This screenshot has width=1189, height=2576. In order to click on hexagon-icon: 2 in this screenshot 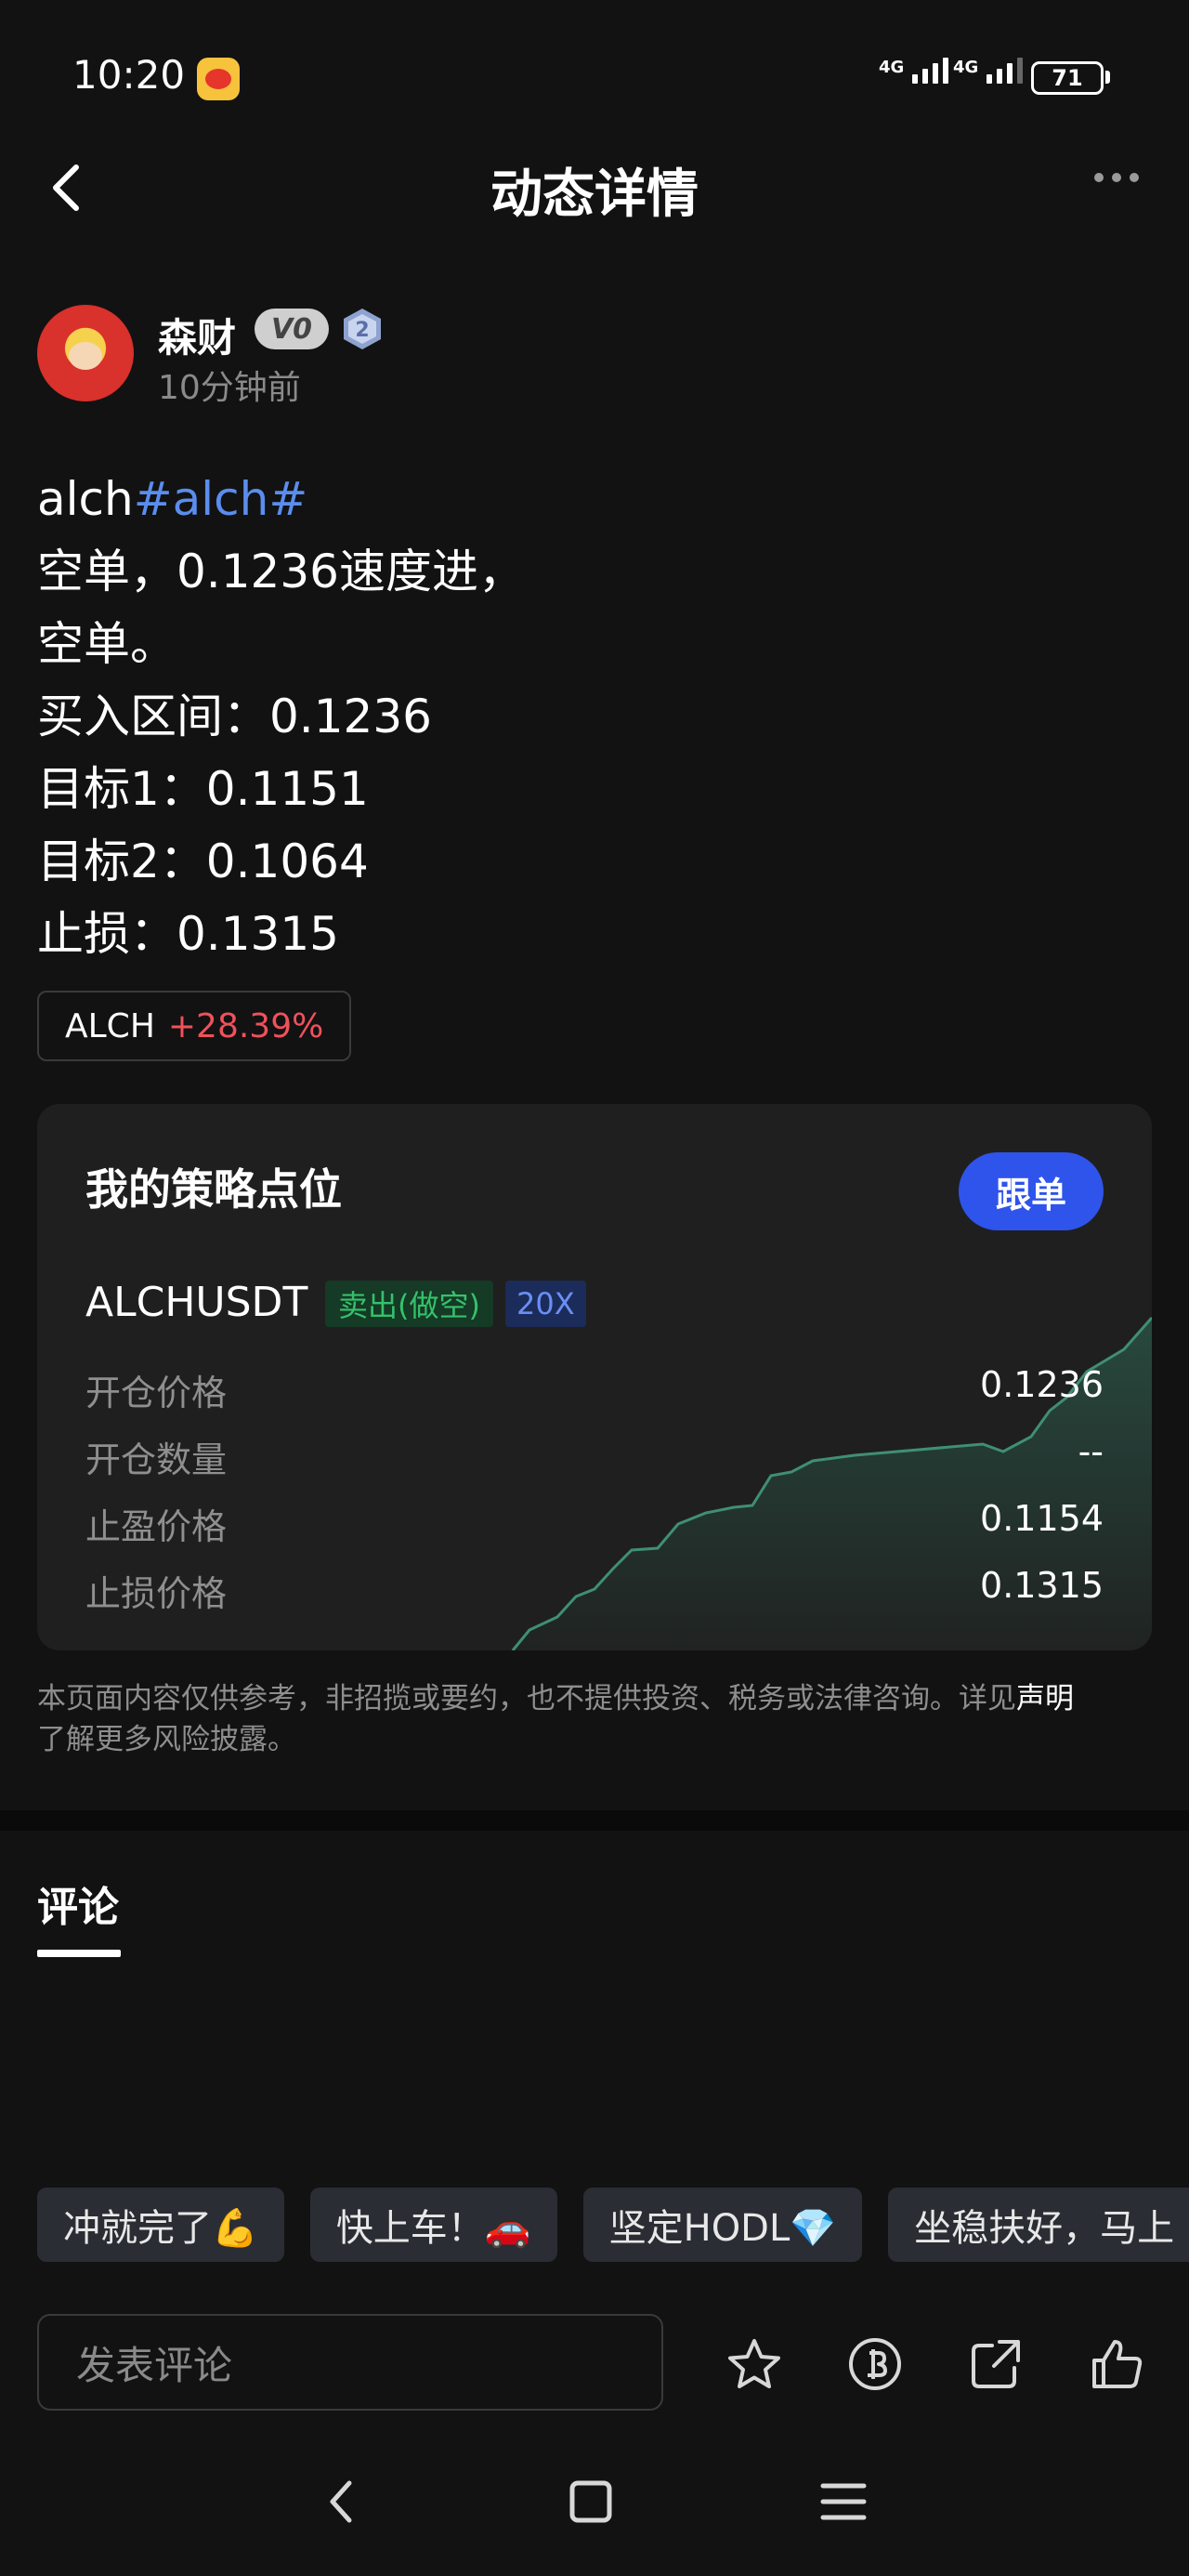, I will do `click(362, 329)`.